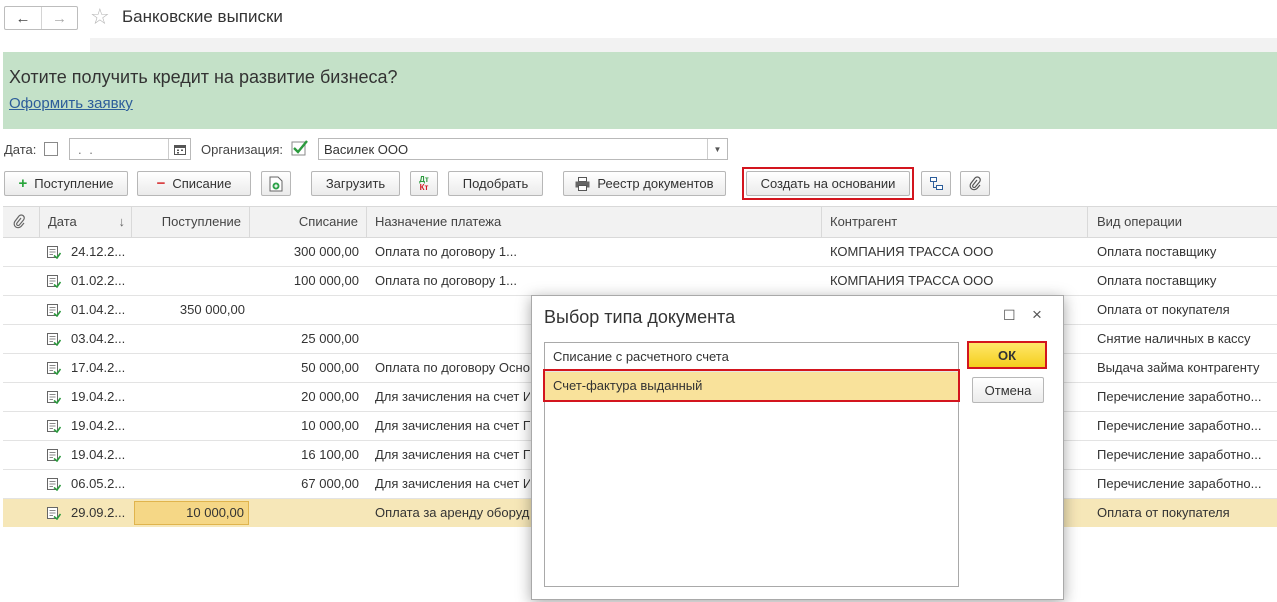 The image size is (1277, 602). I want to click on back-arrow-icon: ←, so click(23, 18).